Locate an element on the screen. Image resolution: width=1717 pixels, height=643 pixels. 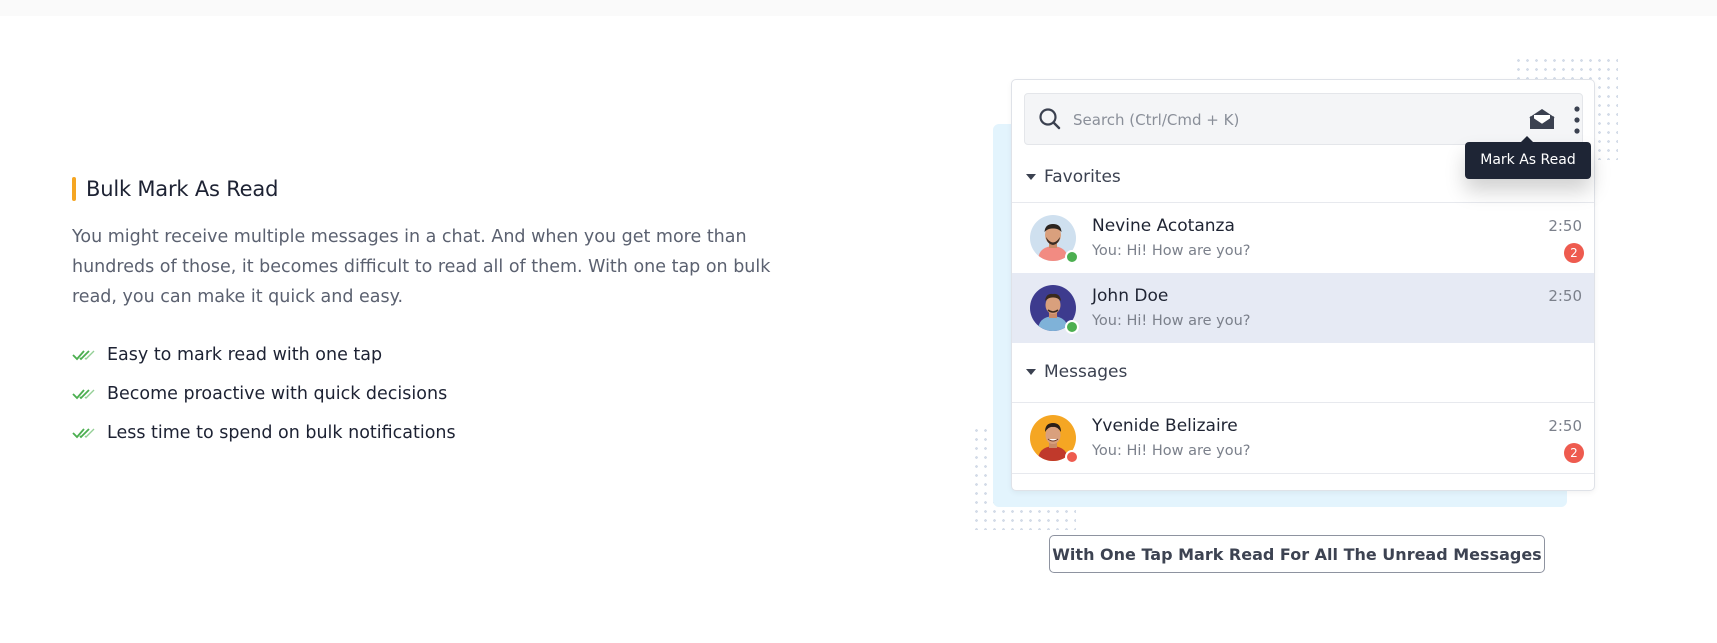
tooltip-text: Mark As Read is located at coordinates (1528, 160).